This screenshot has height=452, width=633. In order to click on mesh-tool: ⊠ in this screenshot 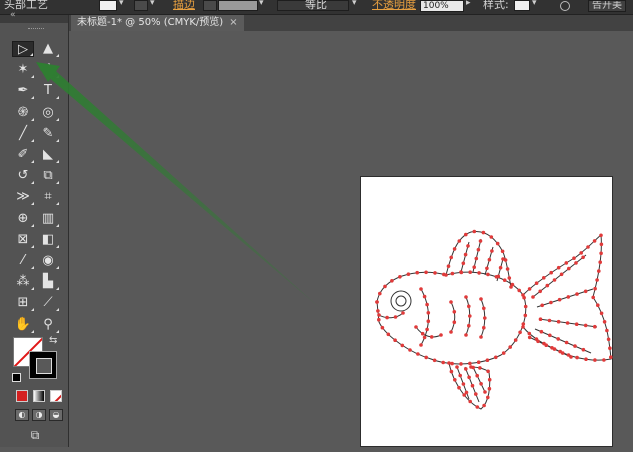, I will do `click(23, 240)`.